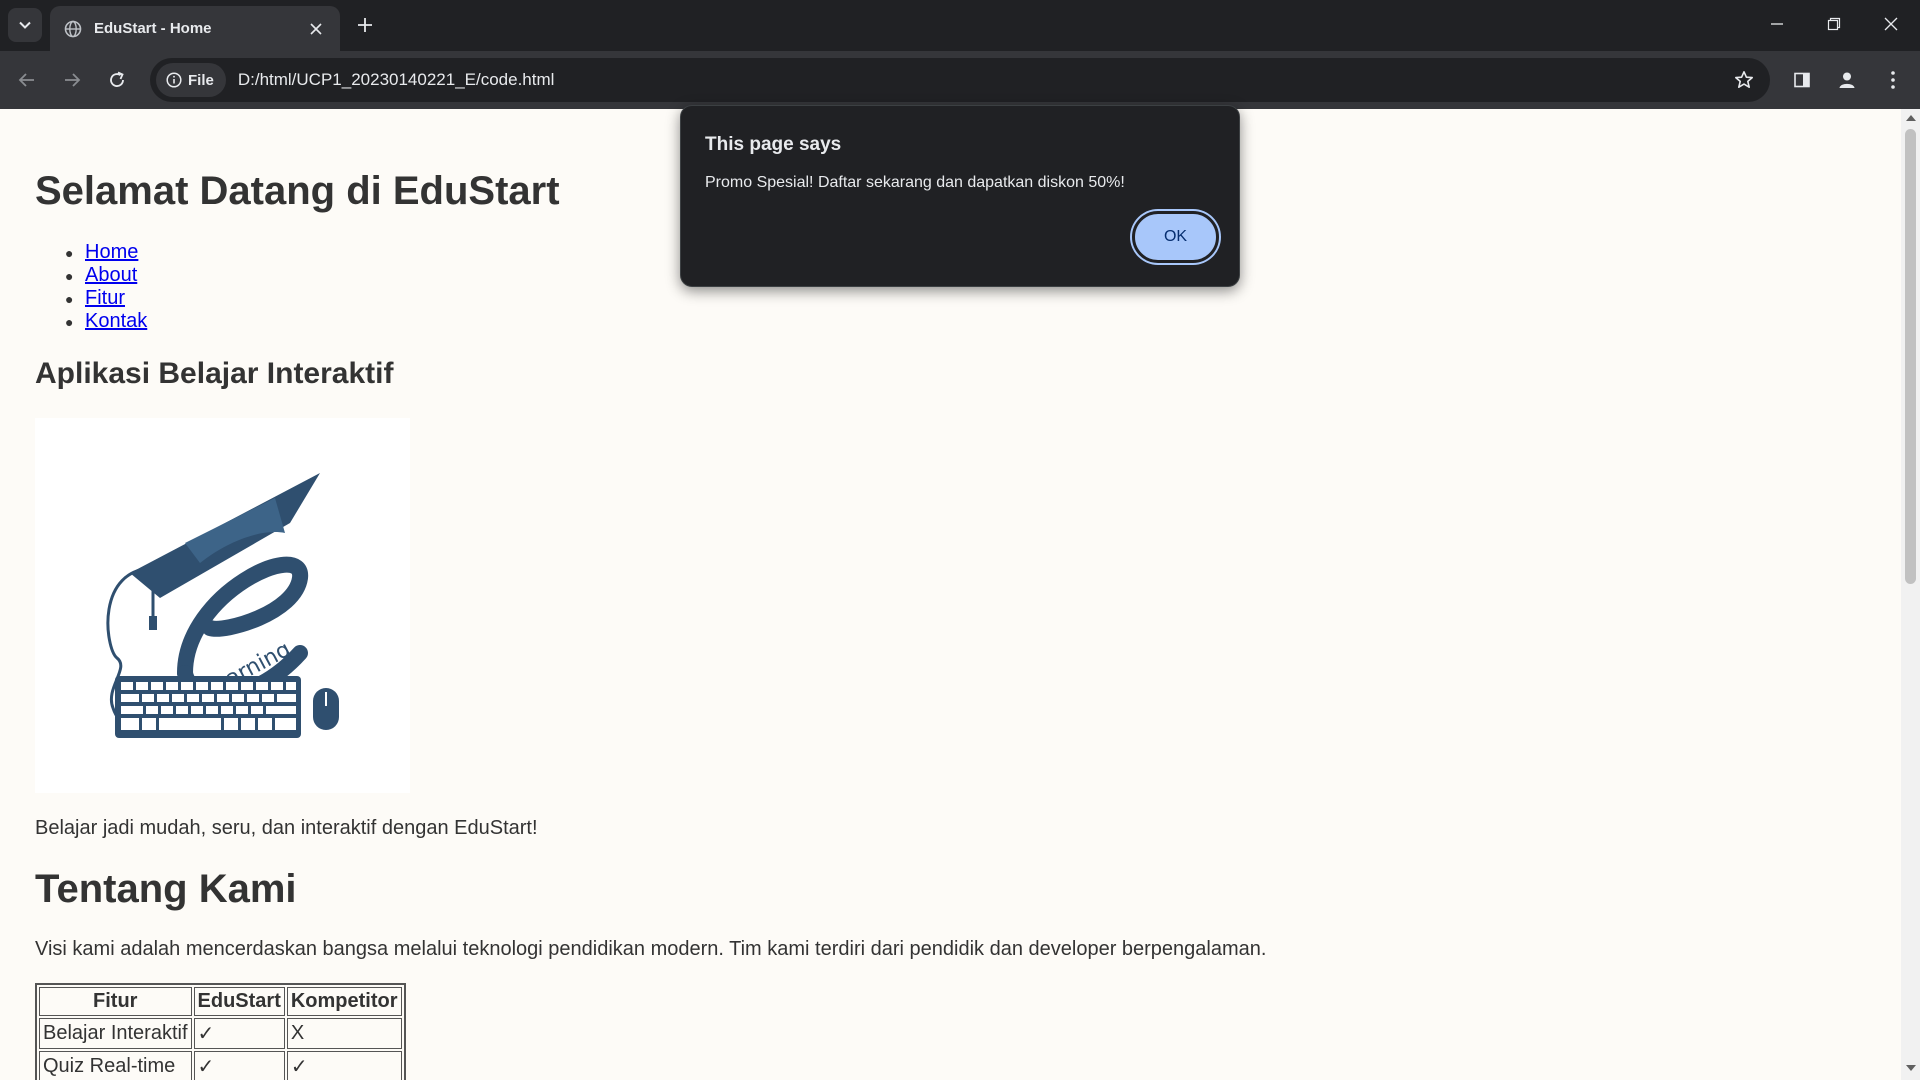 The width and height of the screenshot is (1920, 1080). I want to click on chevron-down-icon, so click(25, 25).